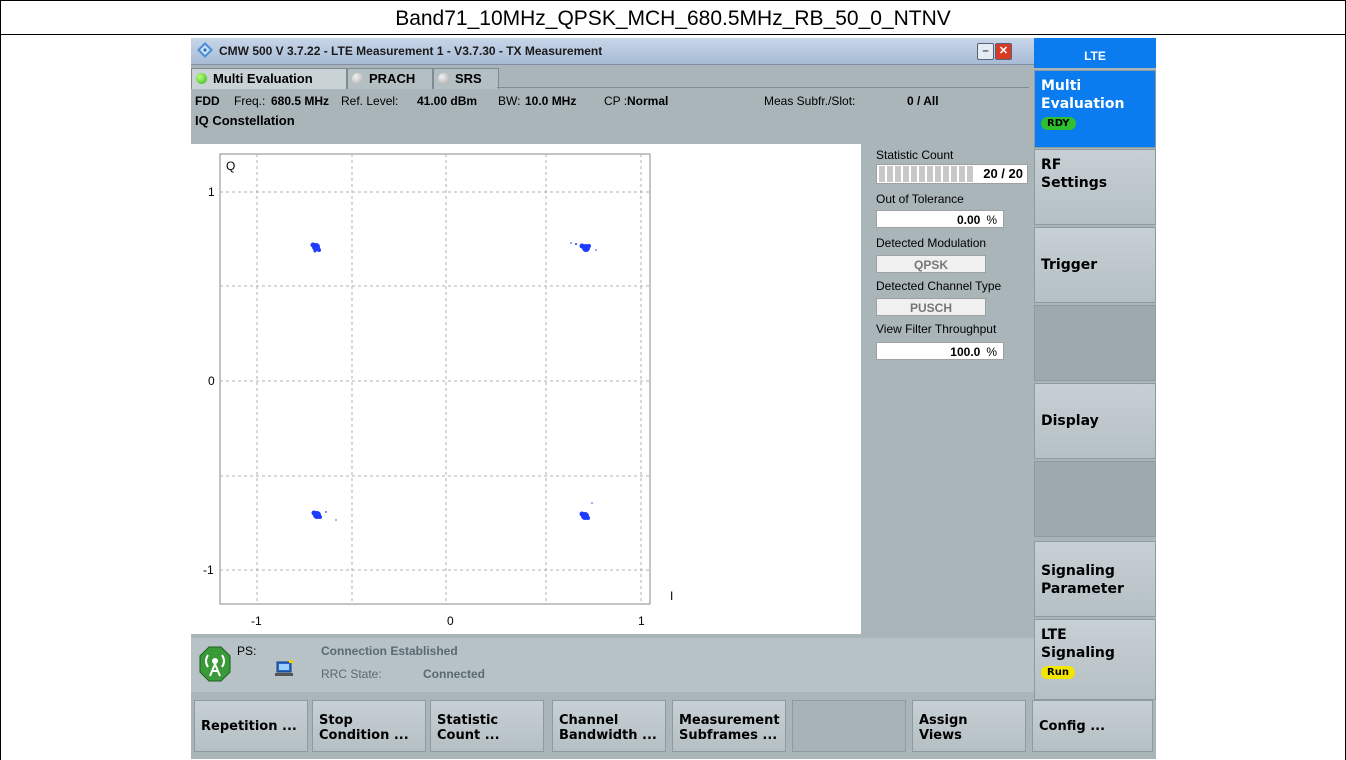 The width and height of the screenshot is (1346, 760). What do you see at coordinates (1095, 53) in the screenshot?
I see `lte-header: LTE` at bounding box center [1095, 53].